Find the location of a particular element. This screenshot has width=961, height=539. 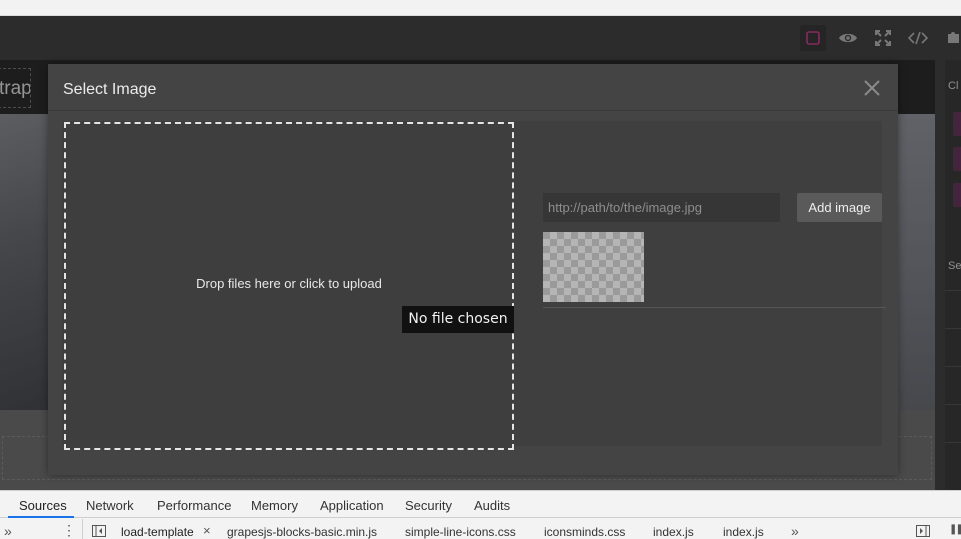

file-input-tooltip: No file chosen is located at coordinates (458, 319).